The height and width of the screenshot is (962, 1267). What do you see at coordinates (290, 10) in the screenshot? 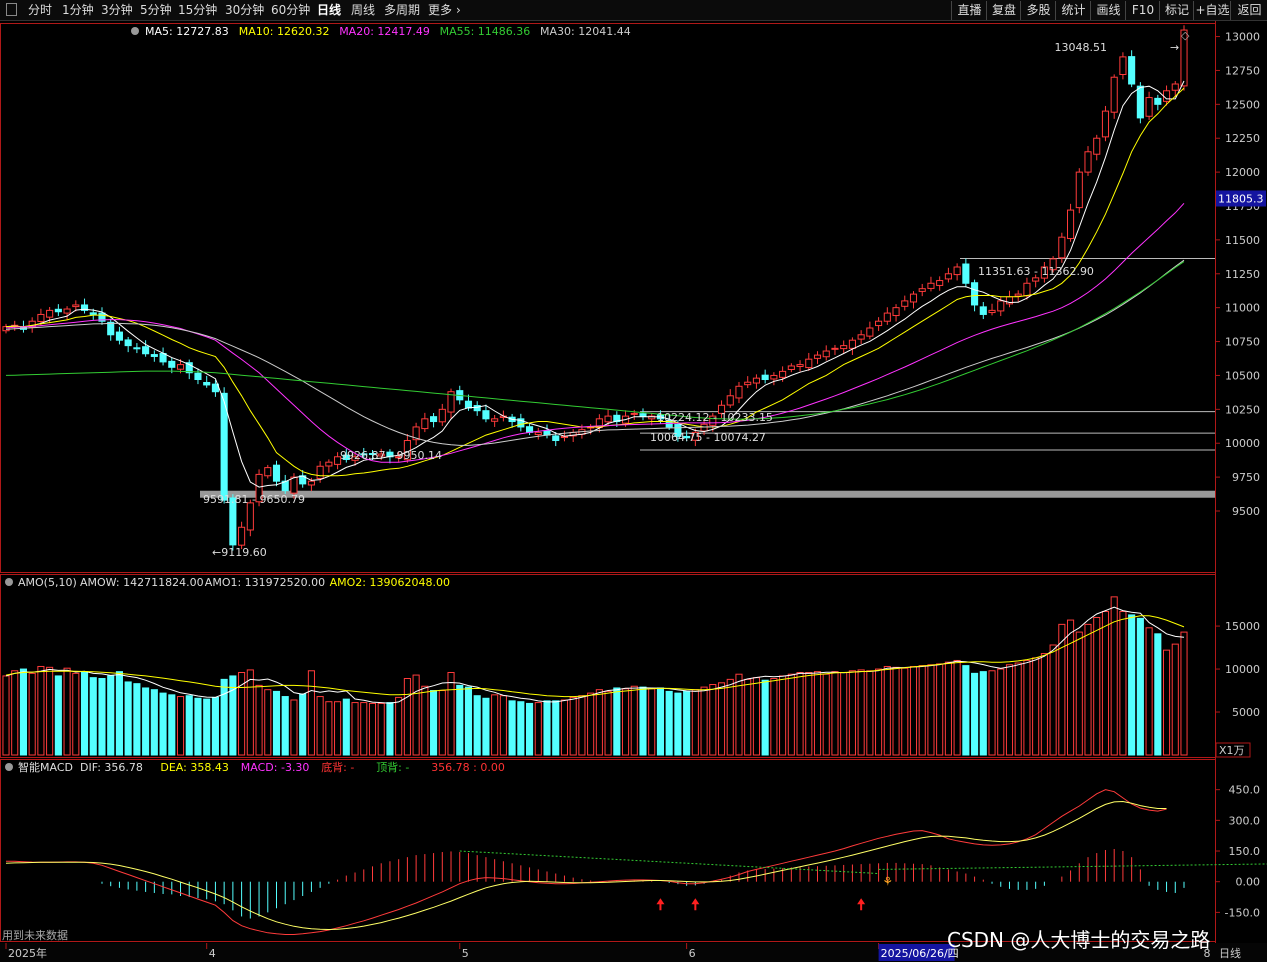
I see `period-tab-6: 60分钟` at bounding box center [290, 10].